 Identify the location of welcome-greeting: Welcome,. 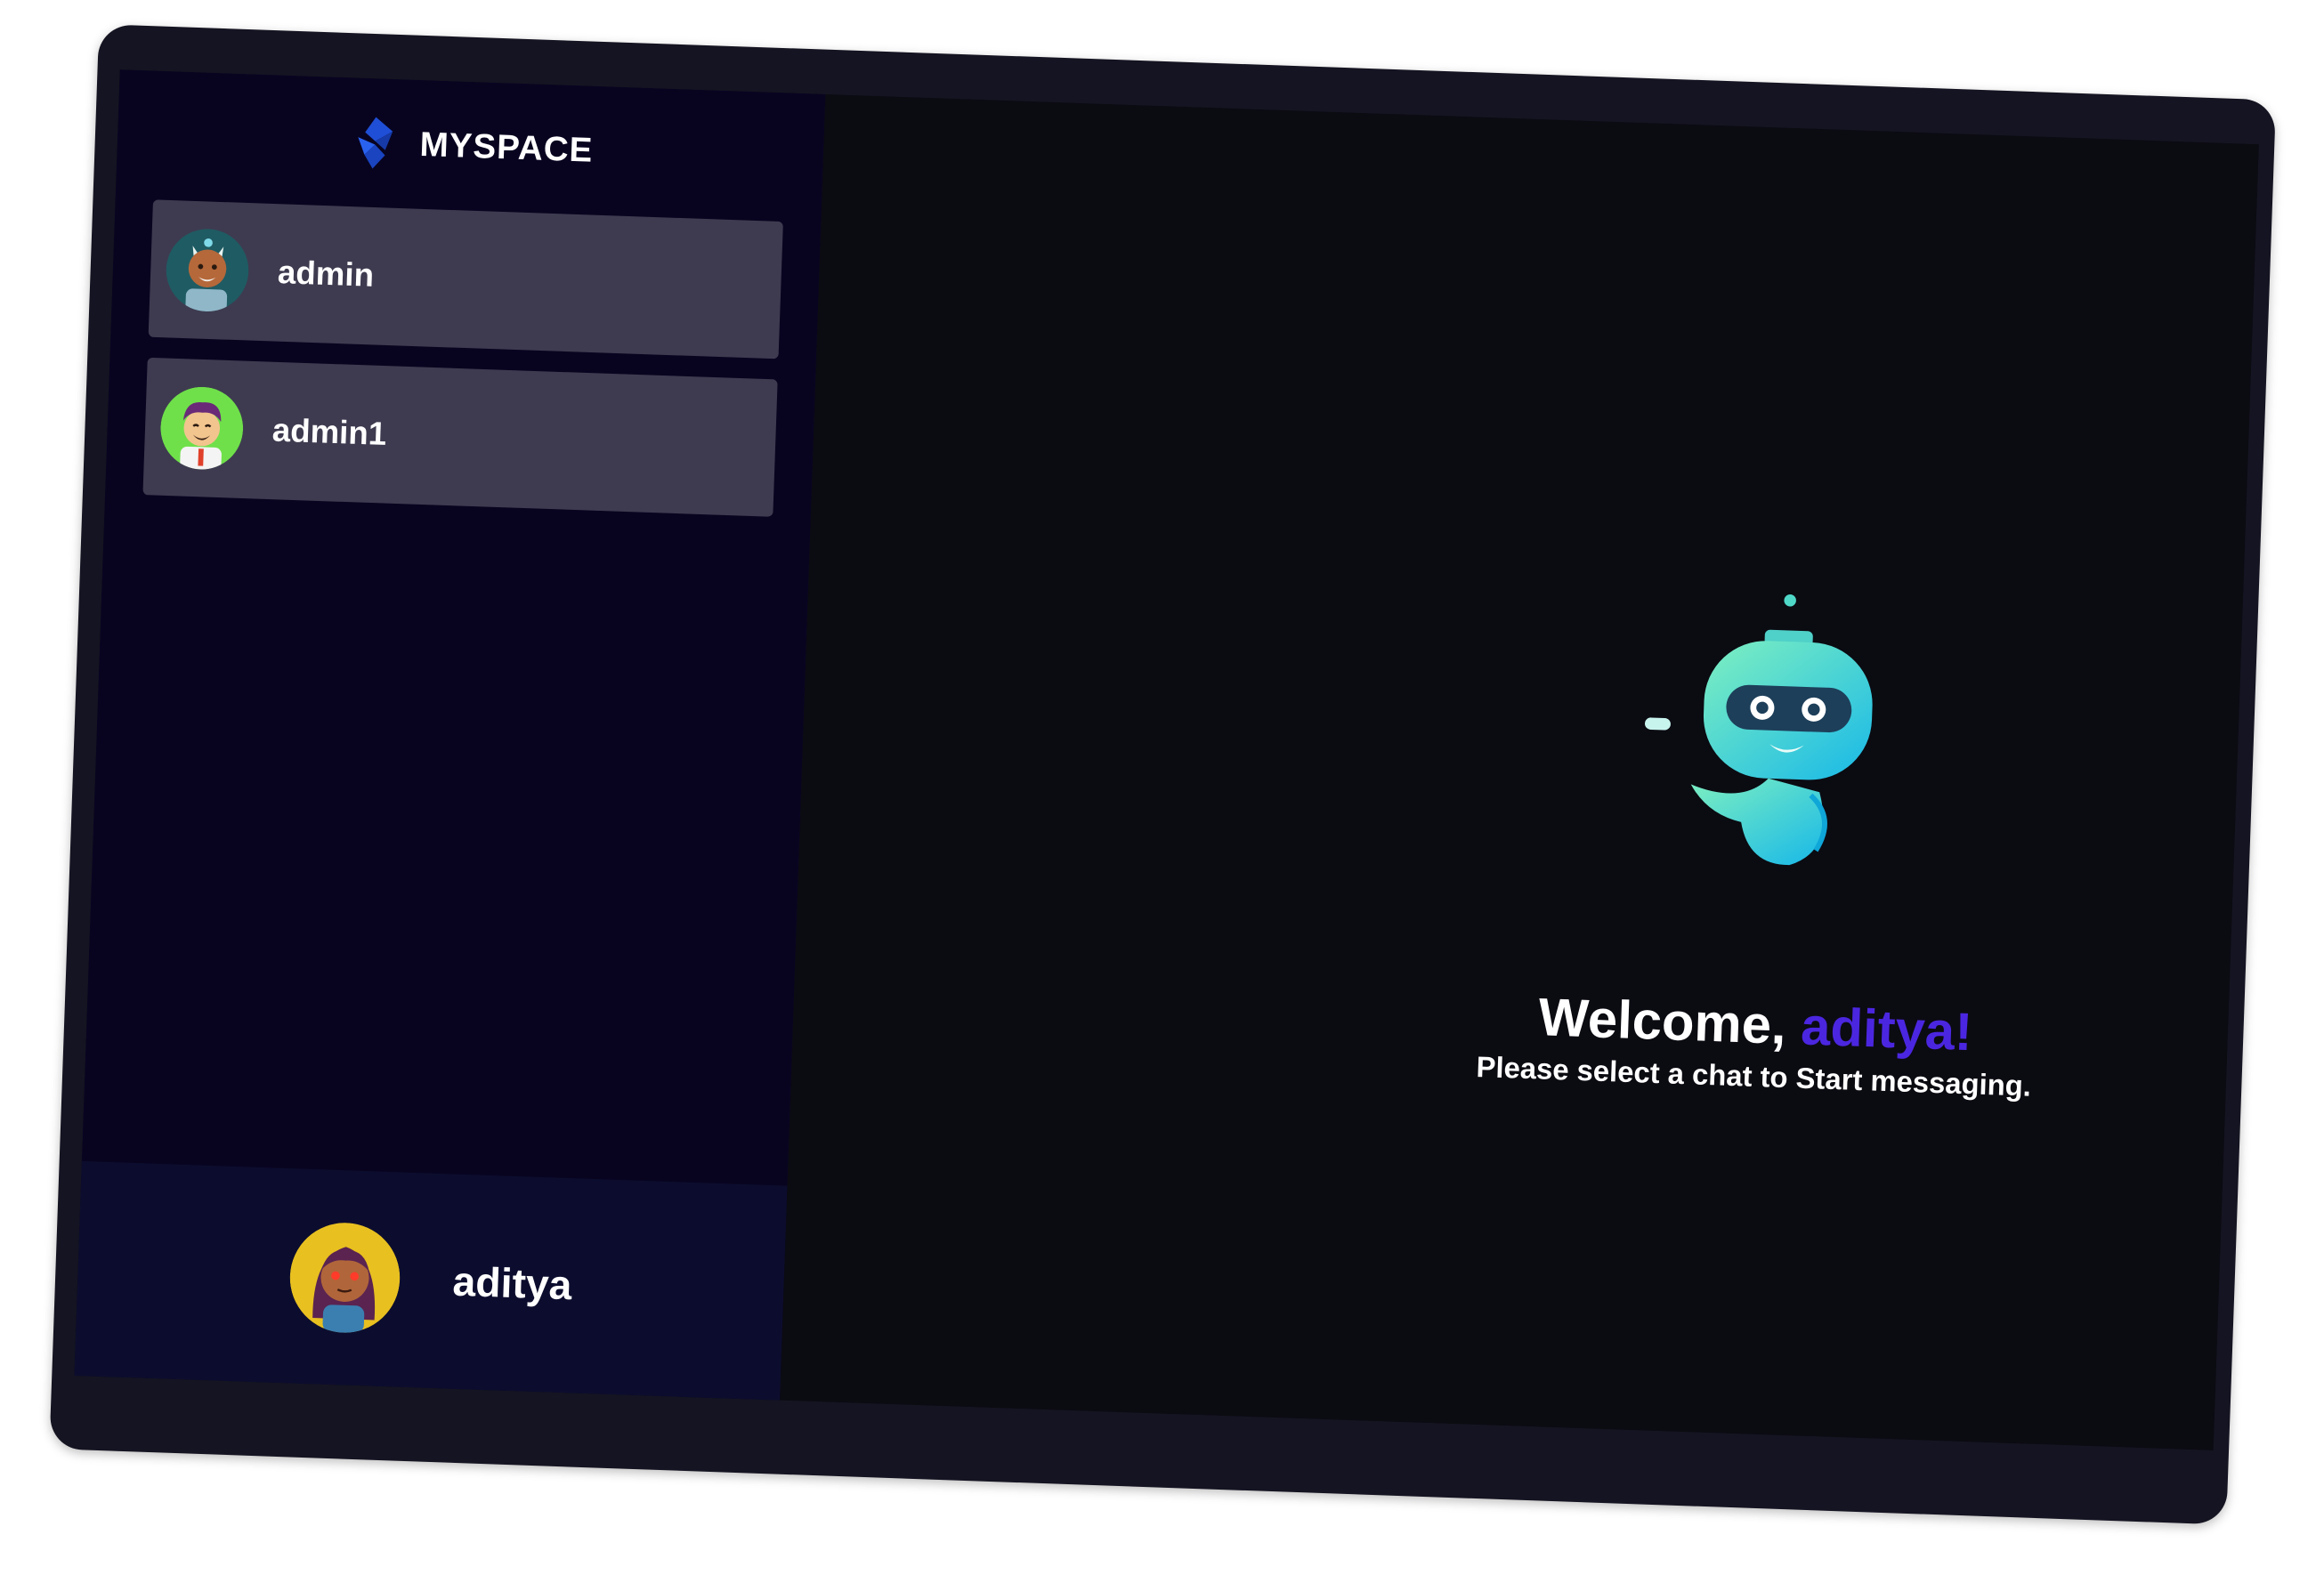
(1669, 1022).